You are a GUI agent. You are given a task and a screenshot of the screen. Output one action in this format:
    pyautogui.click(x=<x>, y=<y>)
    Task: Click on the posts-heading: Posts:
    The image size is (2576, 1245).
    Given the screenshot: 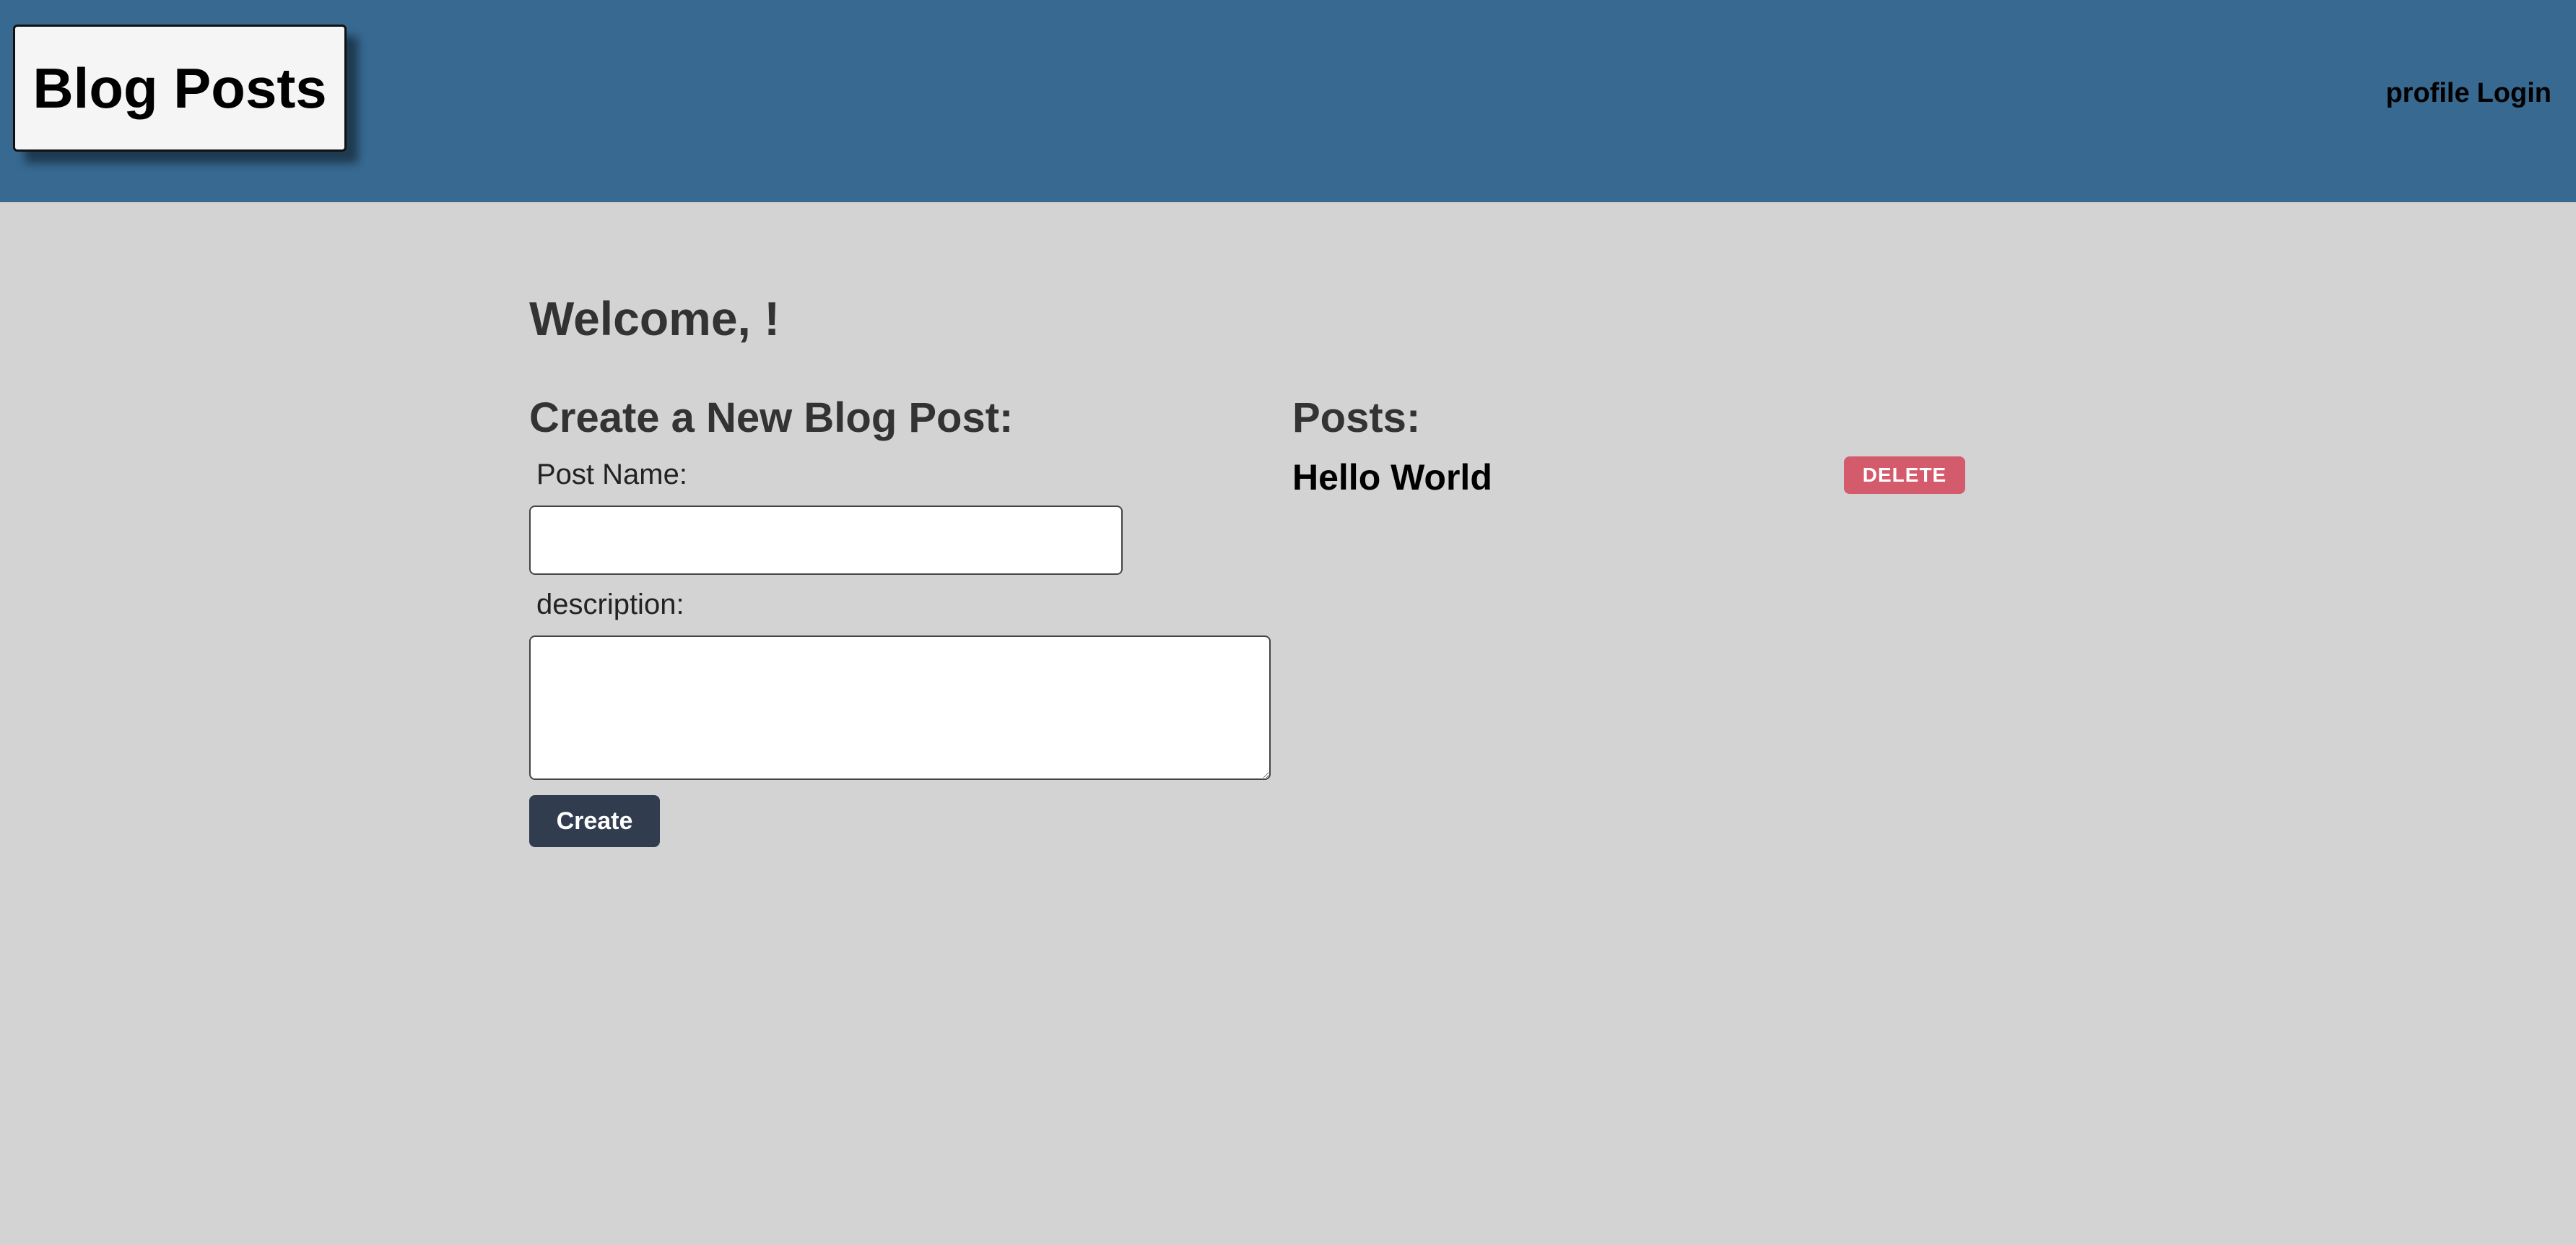 What is the action you would take?
    pyautogui.click(x=1356, y=417)
    